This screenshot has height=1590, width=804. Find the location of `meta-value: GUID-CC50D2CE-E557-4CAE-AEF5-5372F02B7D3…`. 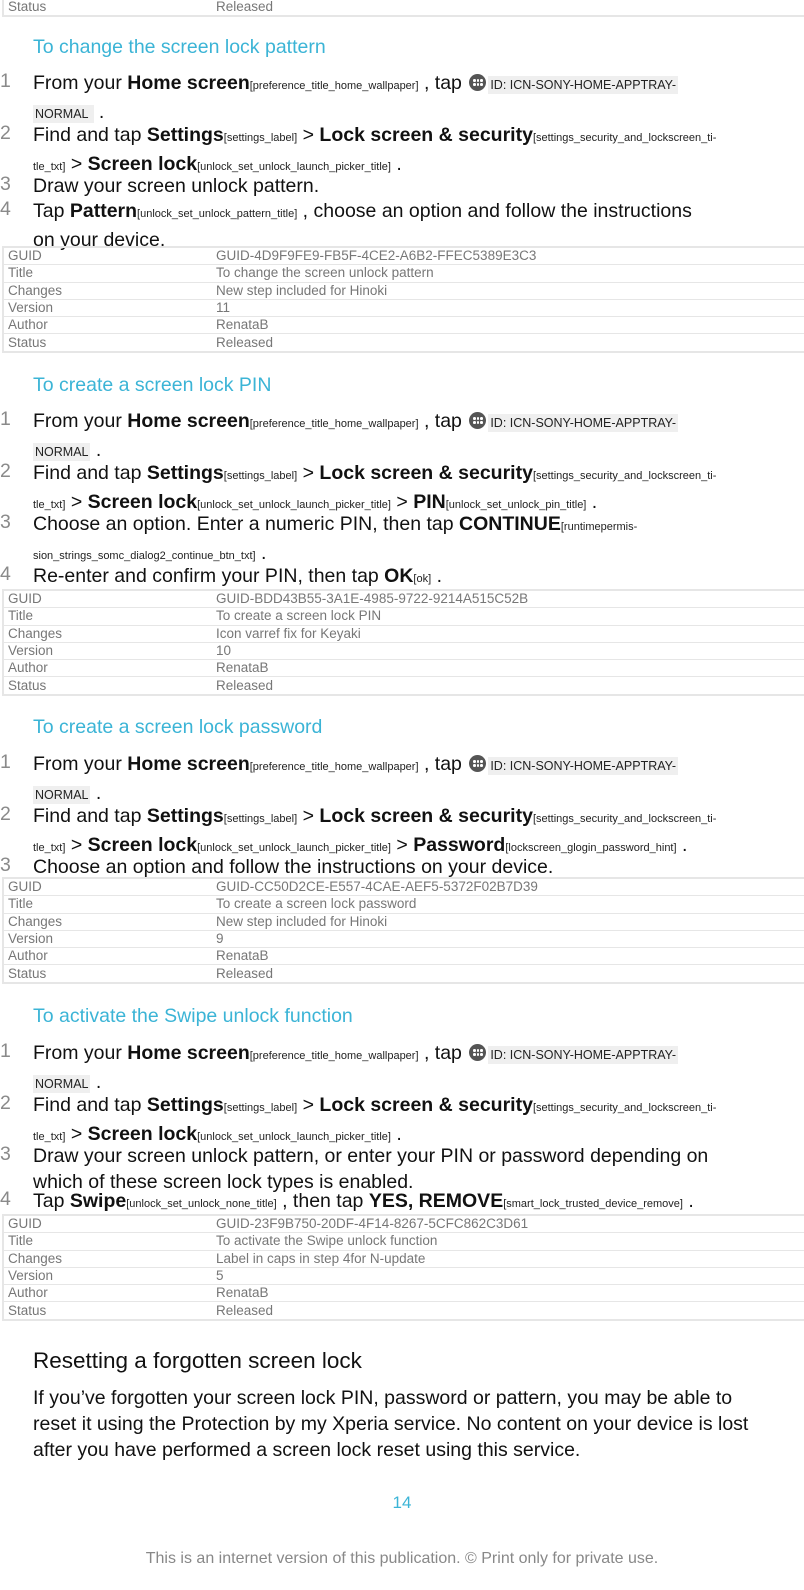

meta-value: GUID-CC50D2CE-E557-4CAE-AEF5-5372F02B7D3… is located at coordinates (508, 887).